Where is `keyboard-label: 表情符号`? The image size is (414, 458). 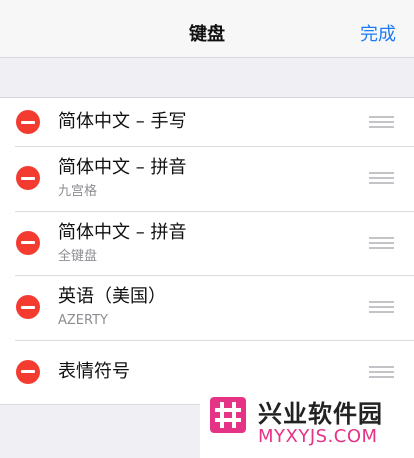 keyboard-label: 表情符号 is located at coordinates (94, 371).